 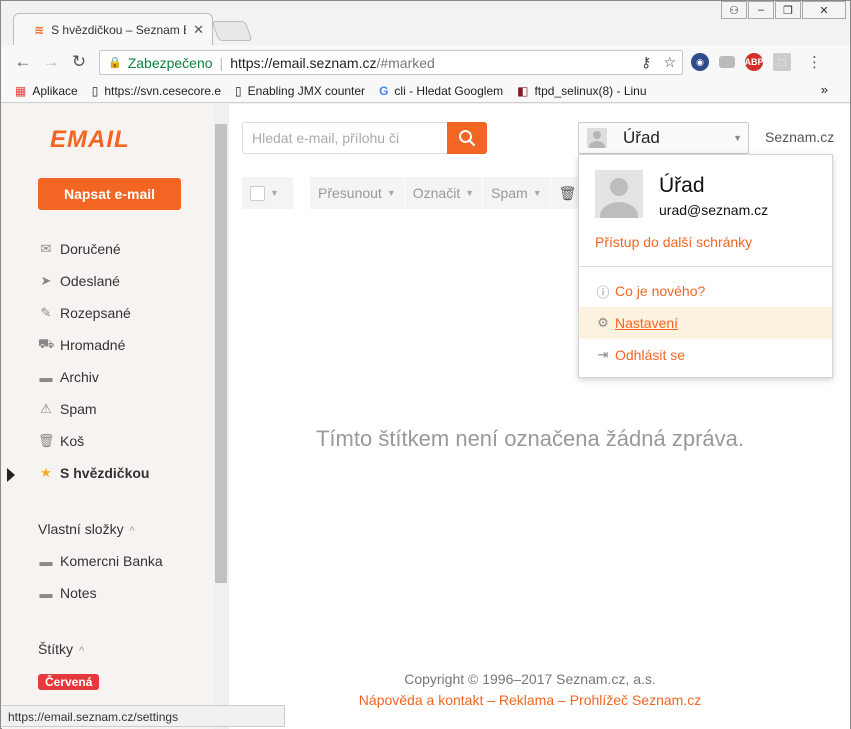 I want to click on extension-pdf-icon: ⬚, so click(x=782, y=62).